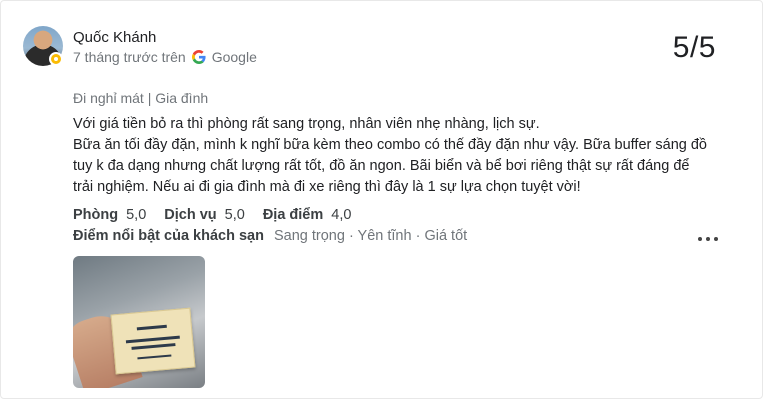  Describe the element at coordinates (204, 215) in the screenshot. I see `rating-service: Dịch vụ 5,0` at that location.